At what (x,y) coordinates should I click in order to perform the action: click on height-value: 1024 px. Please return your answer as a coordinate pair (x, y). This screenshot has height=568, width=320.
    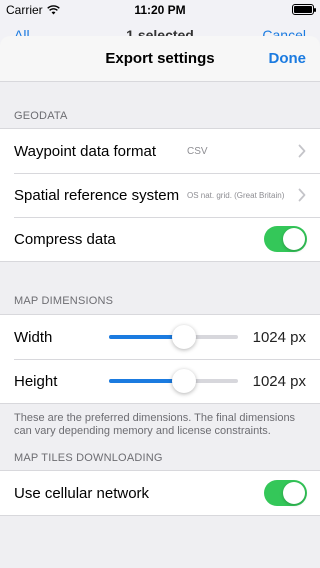
    Looking at the image, I should click on (279, 381).